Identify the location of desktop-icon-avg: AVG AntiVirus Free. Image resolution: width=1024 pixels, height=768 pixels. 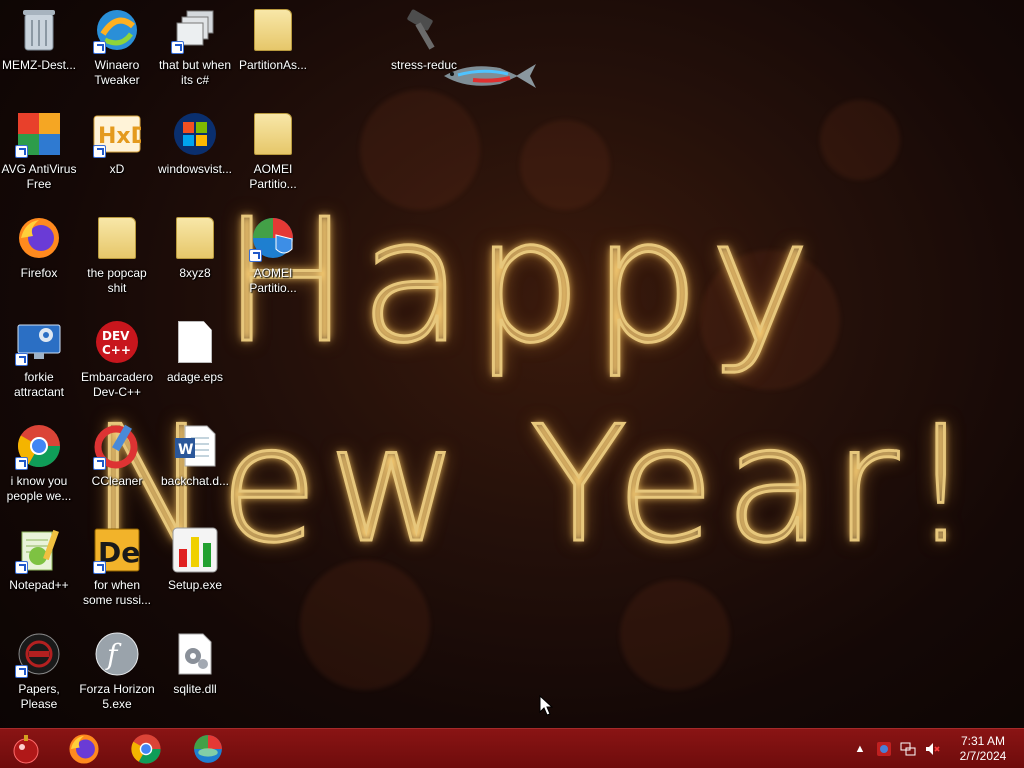
(39, 154).